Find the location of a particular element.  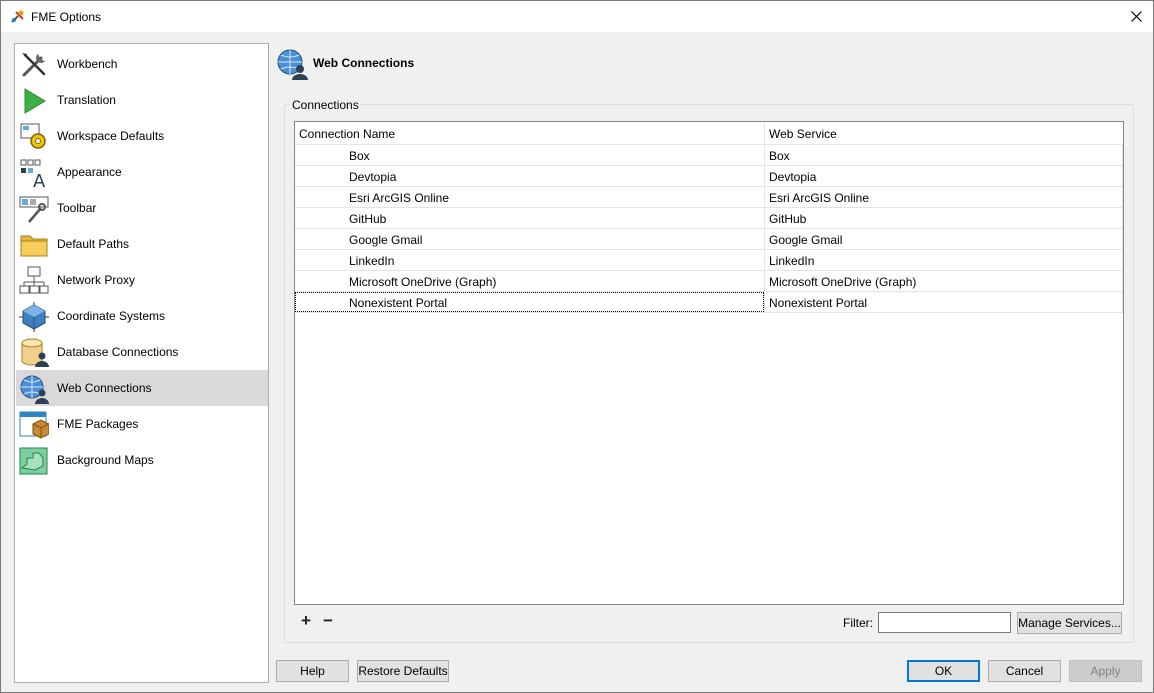

sidebar-item-web-connections: Web Connections is located at coordinates (142, 388).